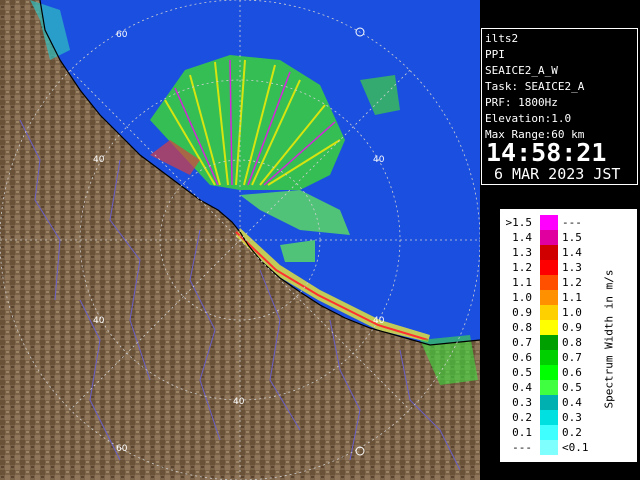 The width and height of the screenshot is (640, 480). I want to click on legend-row: 0.9 1.0, so click(550, 312).